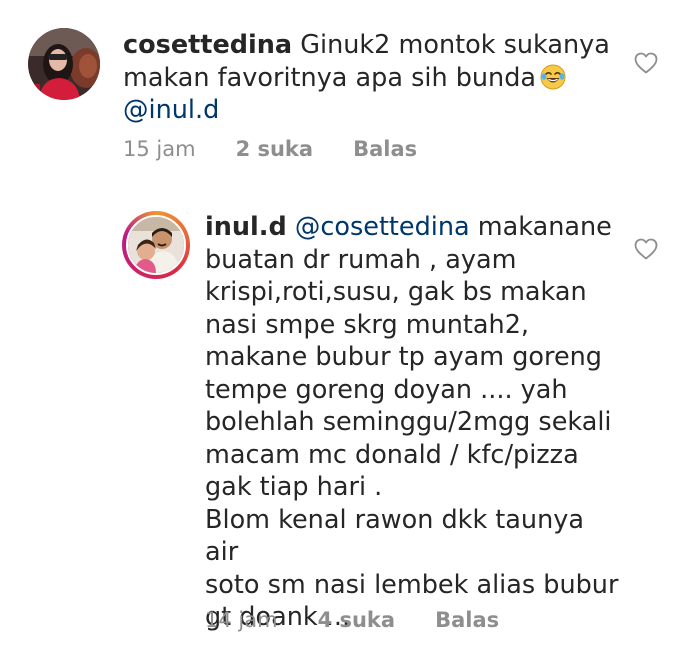 This screenshot has width=700, height=662. What do you see at coordinates (382, 227) in the screenshot?
I see `mention-link: @cosettedina` at bounding box center [382, 227].